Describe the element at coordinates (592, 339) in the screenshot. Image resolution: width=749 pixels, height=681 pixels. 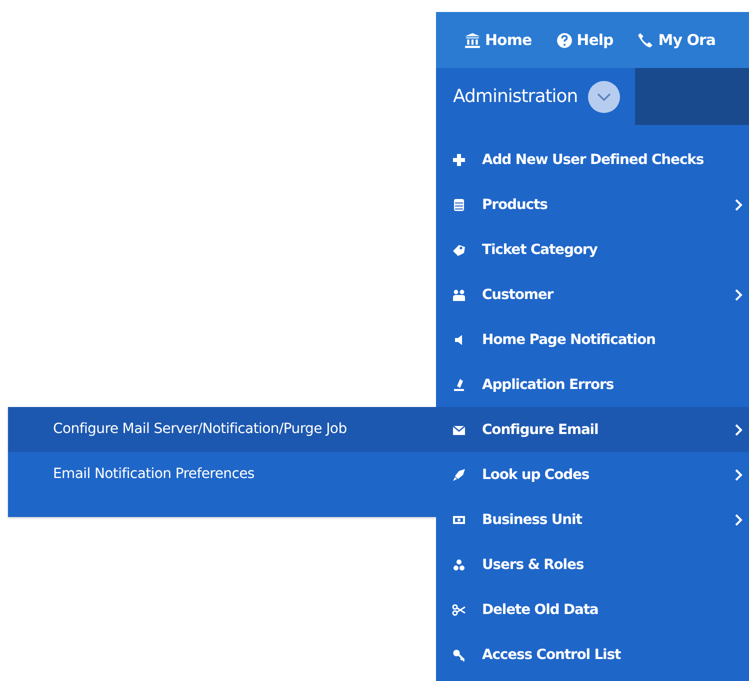
I see `menu-item: Home Page Notification` at that location.